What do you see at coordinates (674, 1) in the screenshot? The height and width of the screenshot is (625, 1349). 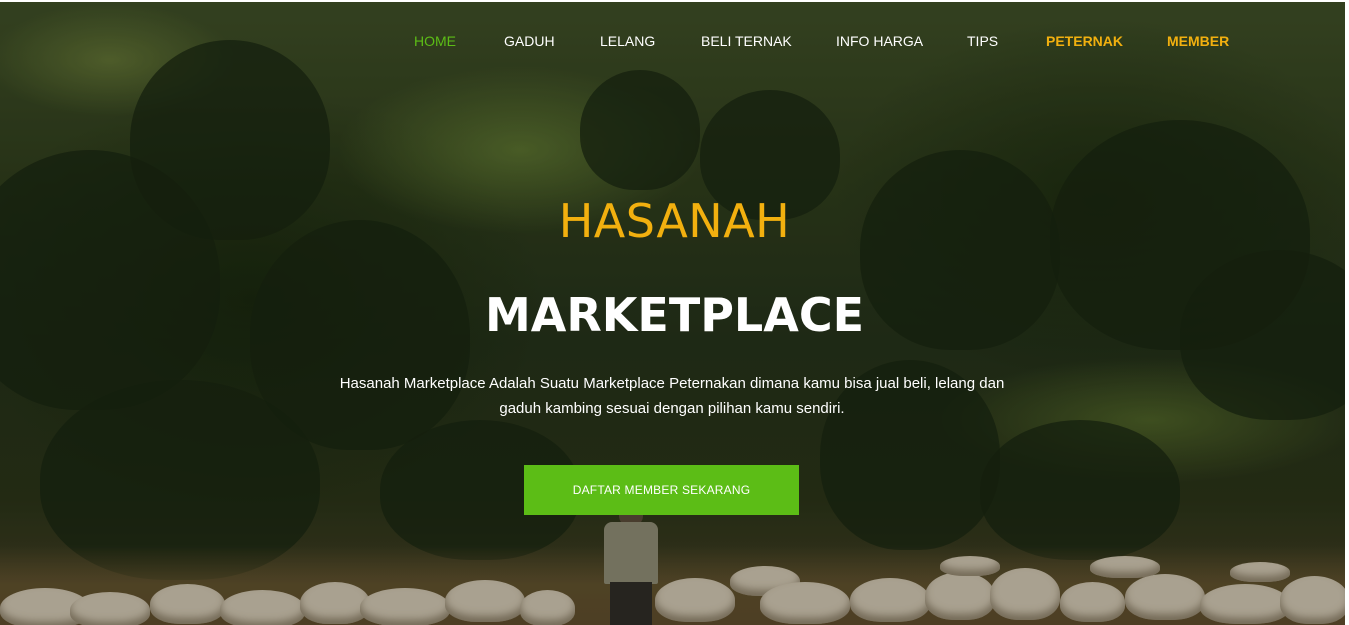 I see `page-top-edge` at bounding box center [674, 1].